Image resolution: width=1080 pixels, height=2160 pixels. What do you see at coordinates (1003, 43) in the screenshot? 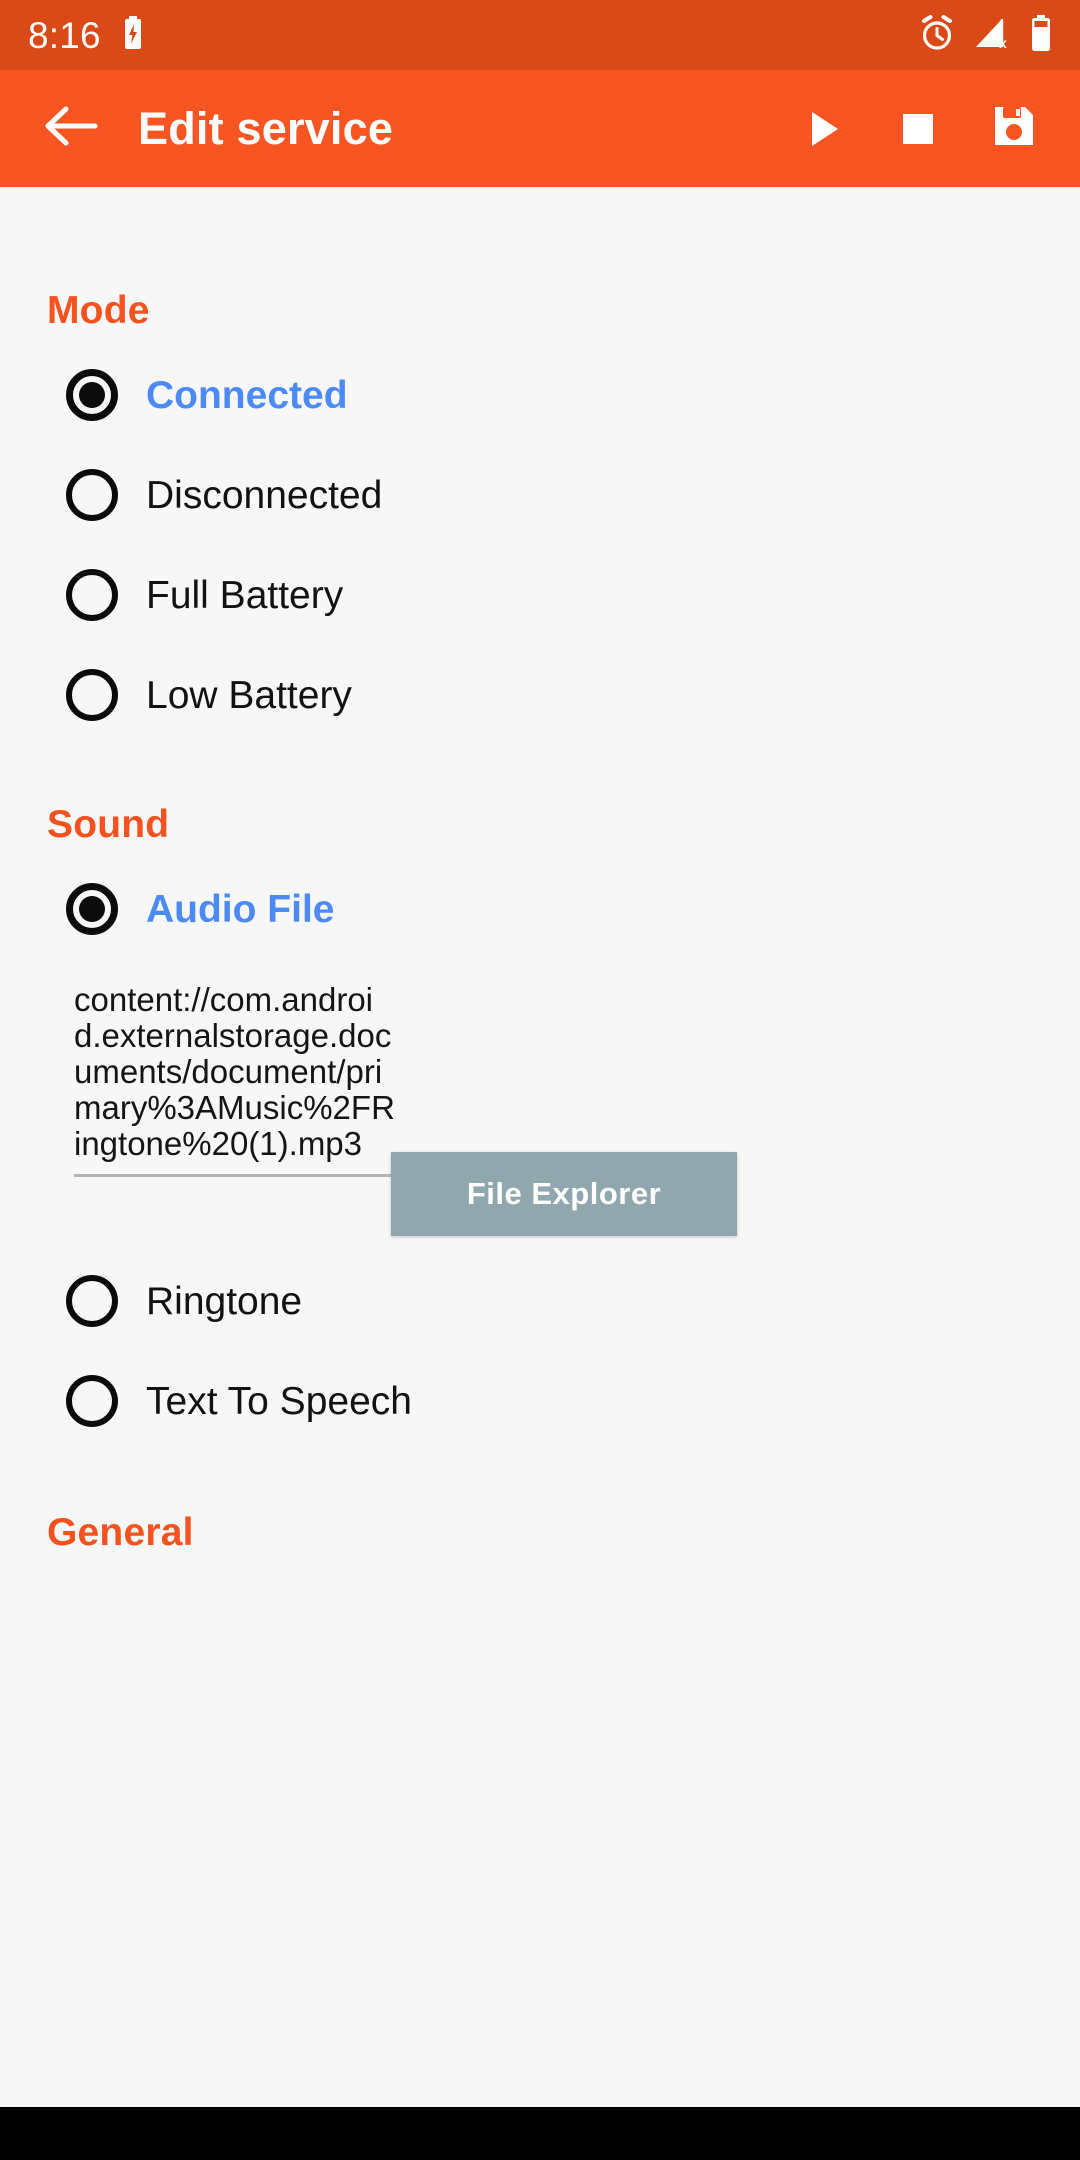
I see `svg-text: x` at bounding box center [1003, 43].